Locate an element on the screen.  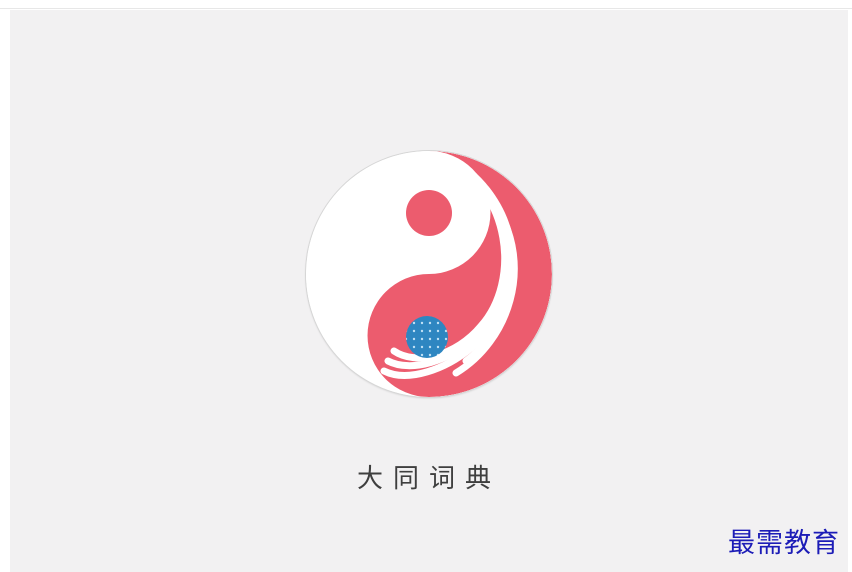
watermark: 最需教育 is located at coordinates (784, 543).